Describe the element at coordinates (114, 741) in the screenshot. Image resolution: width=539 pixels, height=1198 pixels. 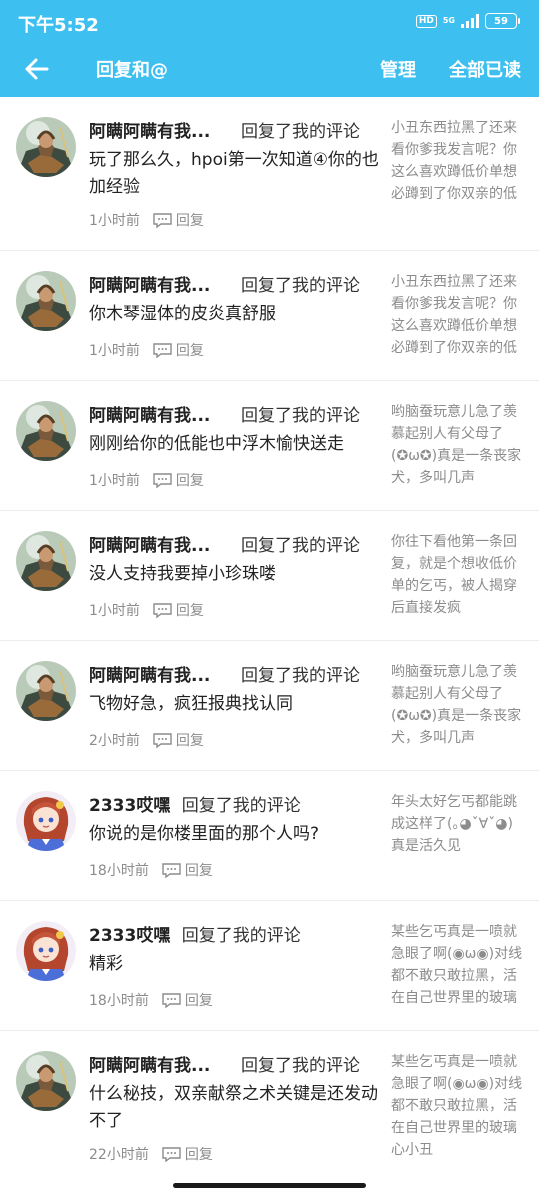
I see `reply-time: 2小时前` at that location.